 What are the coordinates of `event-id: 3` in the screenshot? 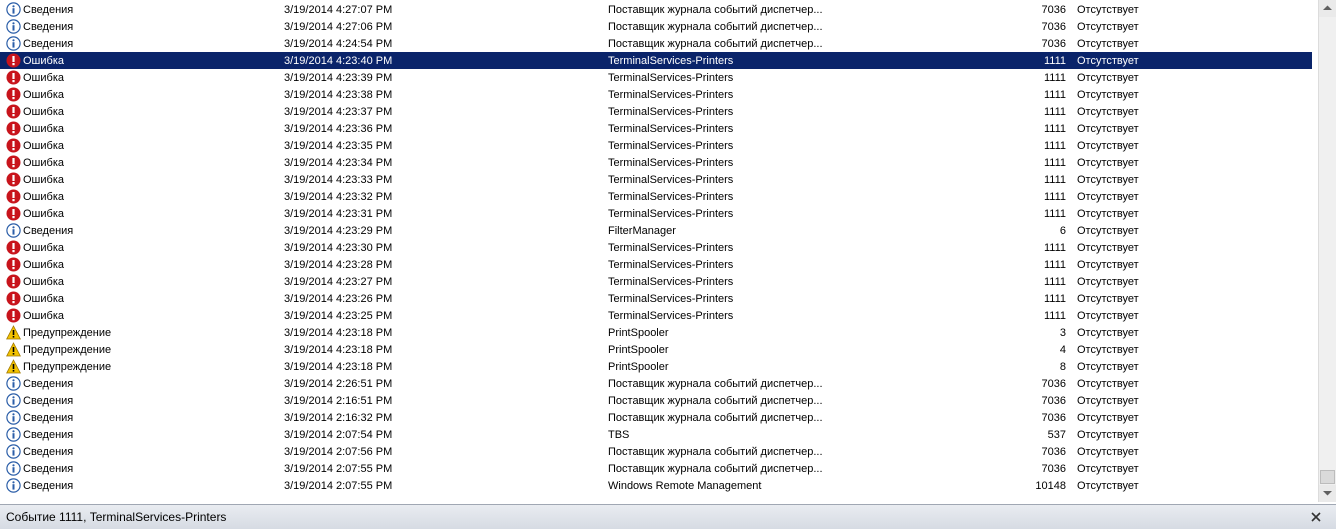 It's located at (1062, 333).